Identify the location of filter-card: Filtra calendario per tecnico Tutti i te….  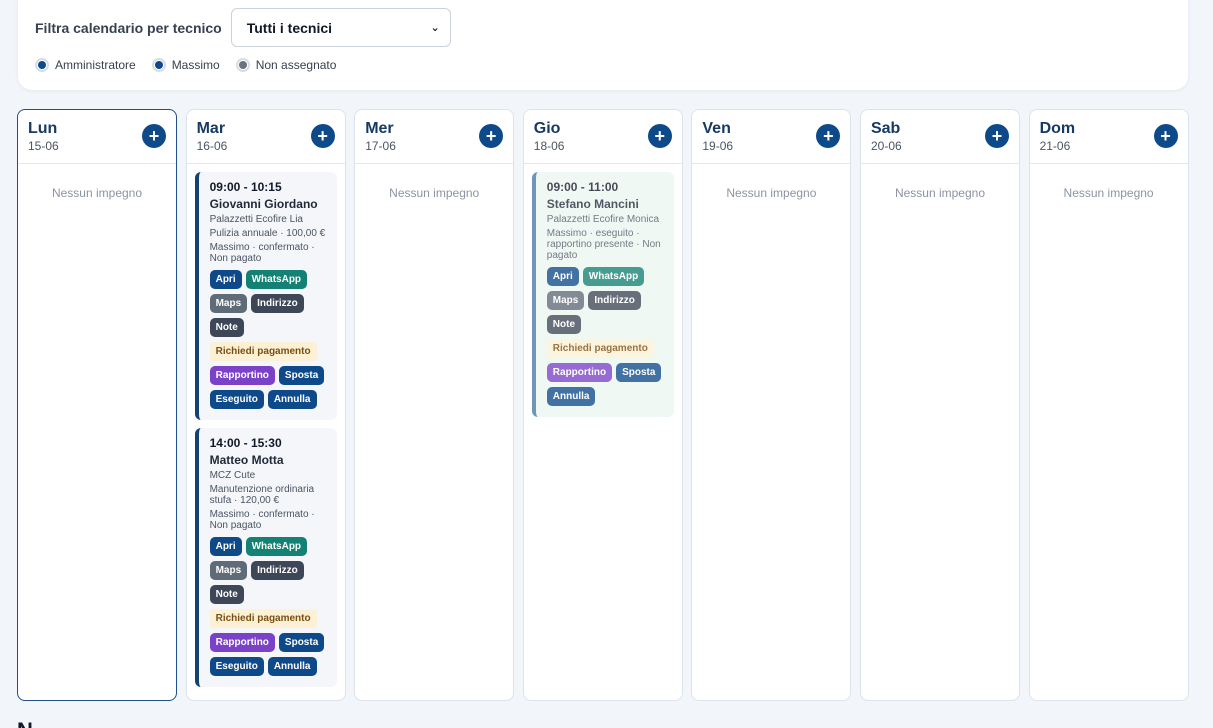
(603, 45).